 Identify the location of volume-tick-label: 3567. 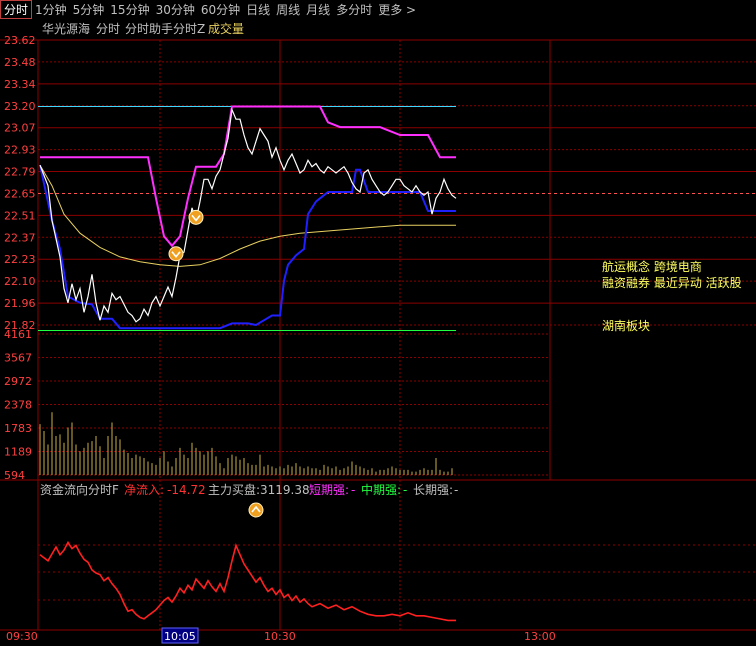
(18, 358).